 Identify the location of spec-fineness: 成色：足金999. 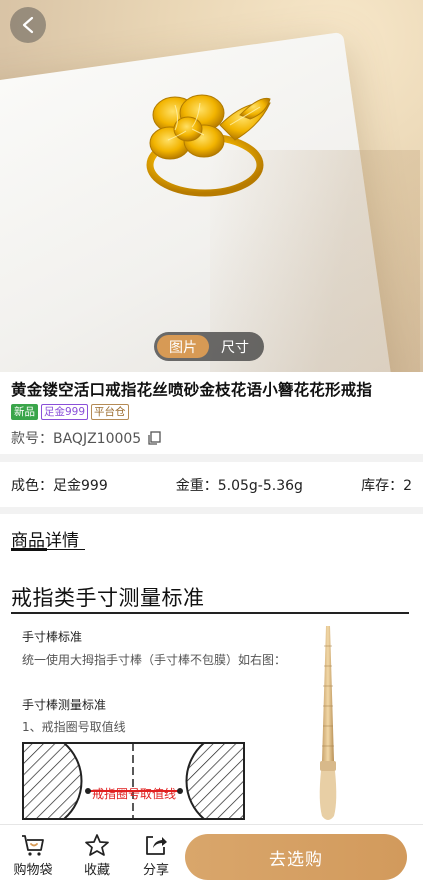
(59, 485).